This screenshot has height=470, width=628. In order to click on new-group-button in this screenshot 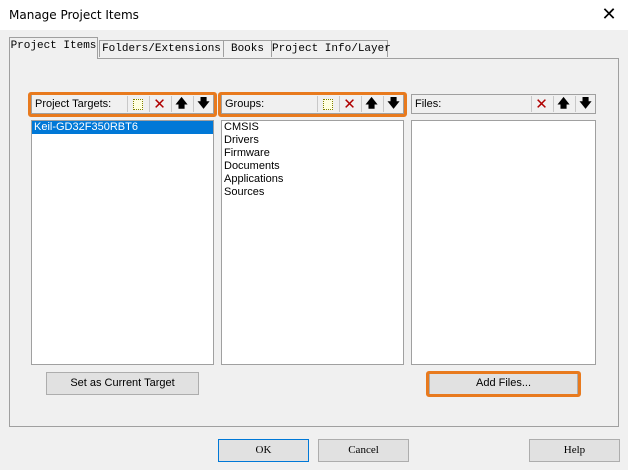, I will do `click(327, 104)`.